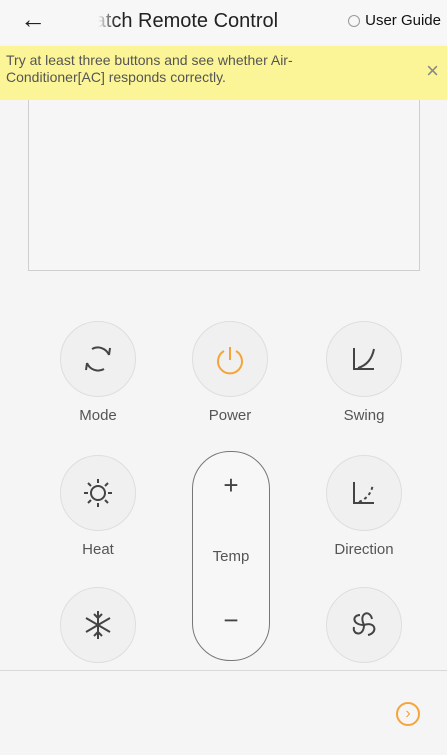 This screenshot has height=755, width=447. Describe the element at coordinates (364, 415) in the screenshot. I see `swing-label: Swing` at that location.